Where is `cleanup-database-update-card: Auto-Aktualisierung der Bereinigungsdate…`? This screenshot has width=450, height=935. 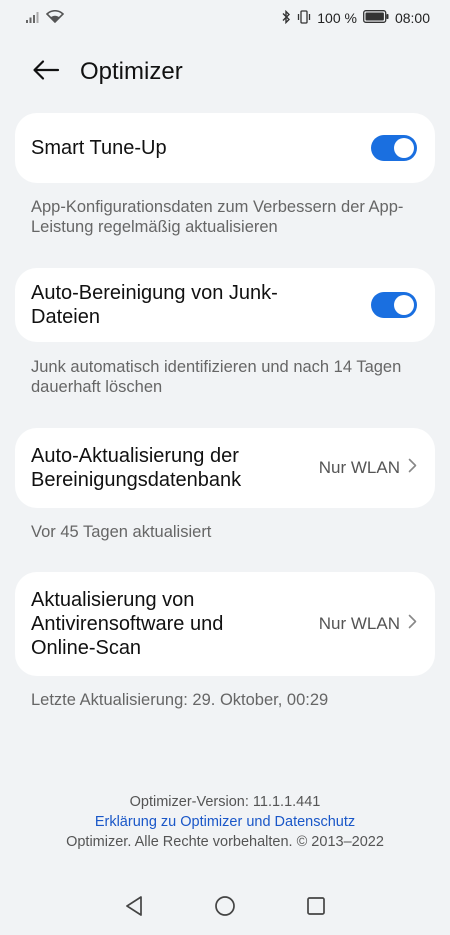 cleanup-database-update-card: Auto-Aktualisierung der Bereinigungsdate… is located at coordinates (225, 468).